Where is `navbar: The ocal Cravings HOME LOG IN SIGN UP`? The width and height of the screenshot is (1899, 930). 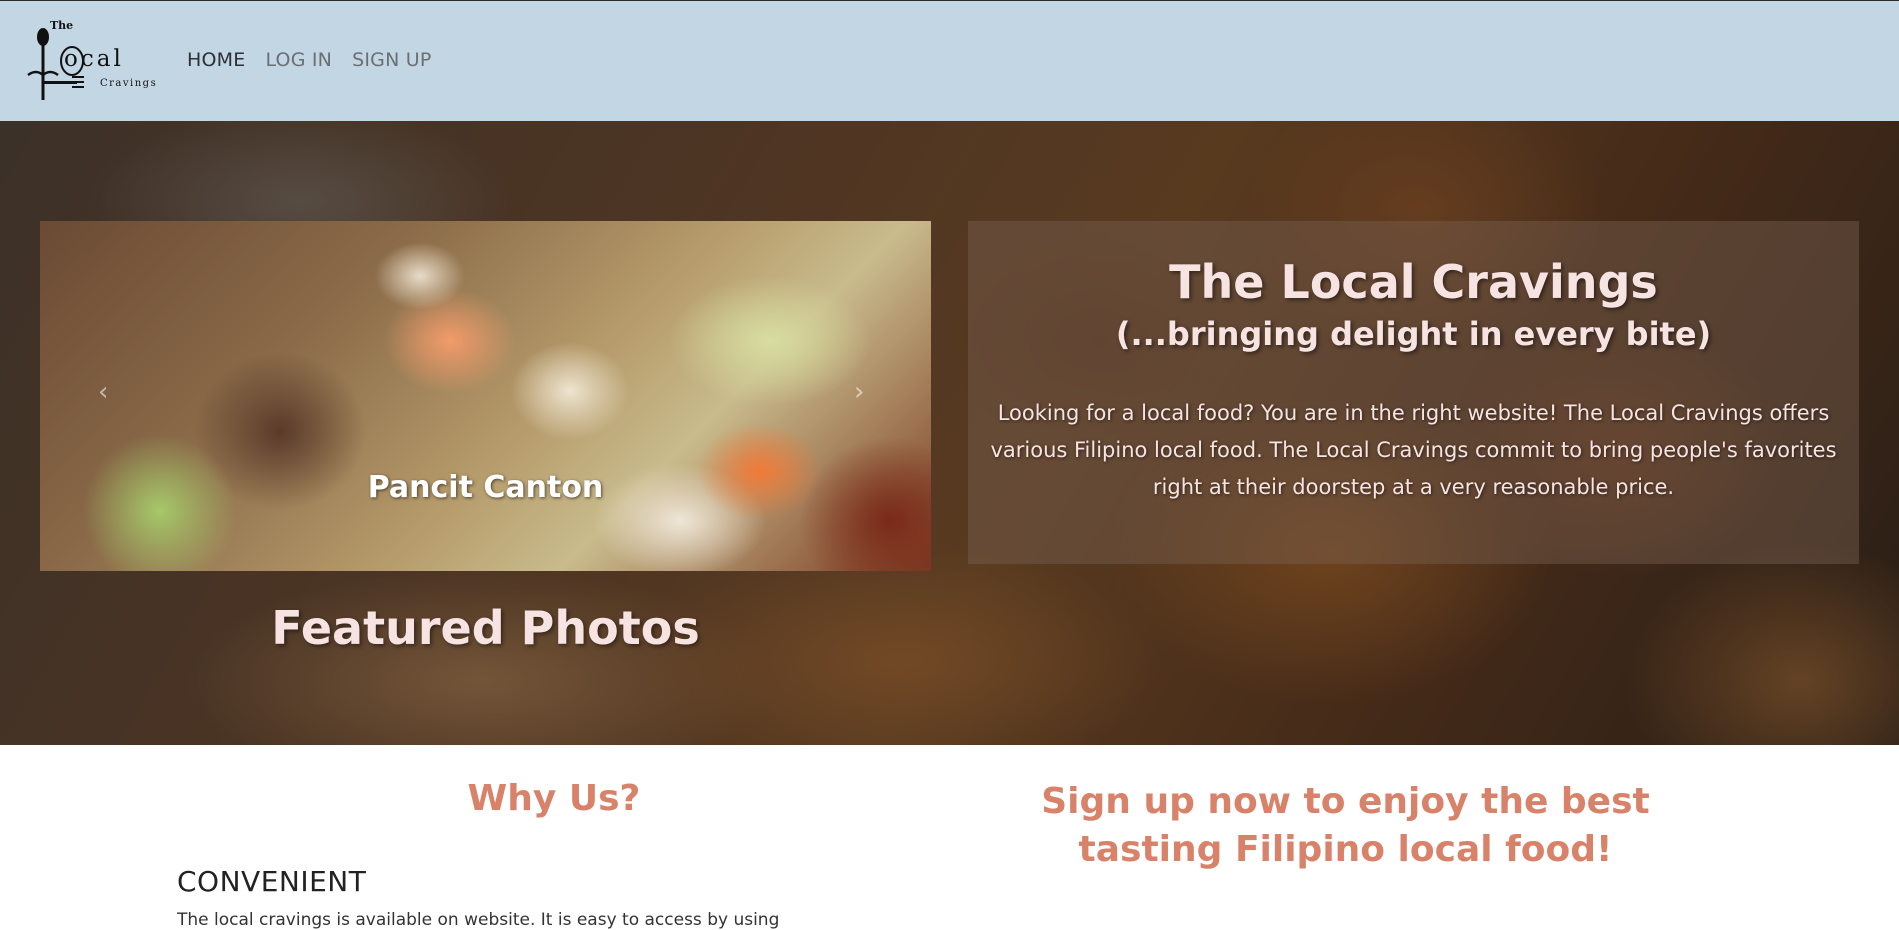 navbar: The ocal Cravings HOME LOG IN SIGN UP is located at coordinates (949, 60).